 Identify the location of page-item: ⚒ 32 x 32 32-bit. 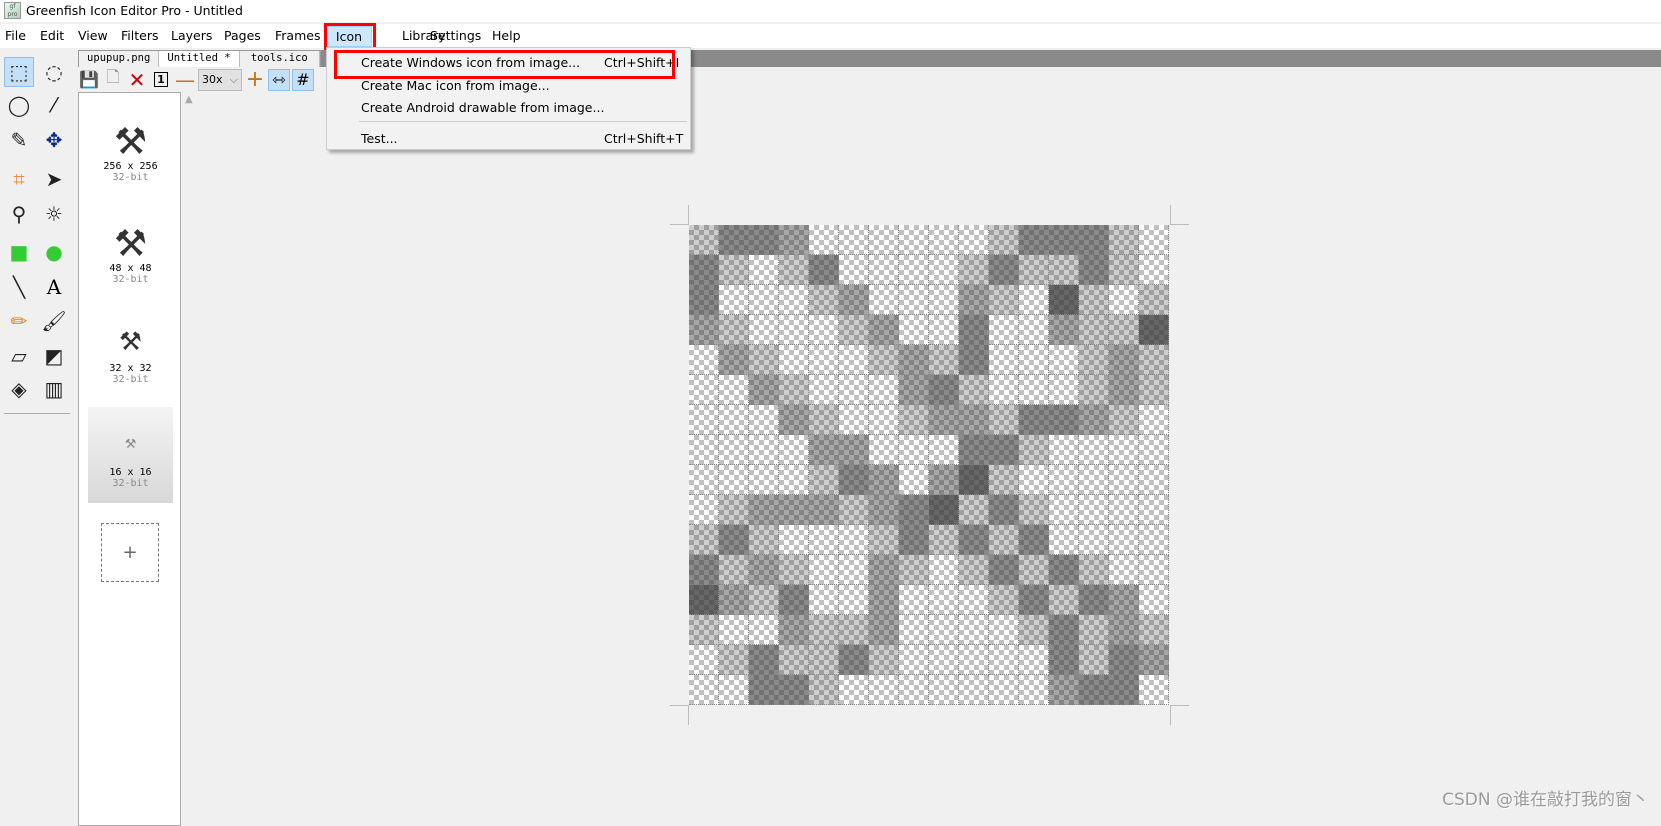
(130, 351).